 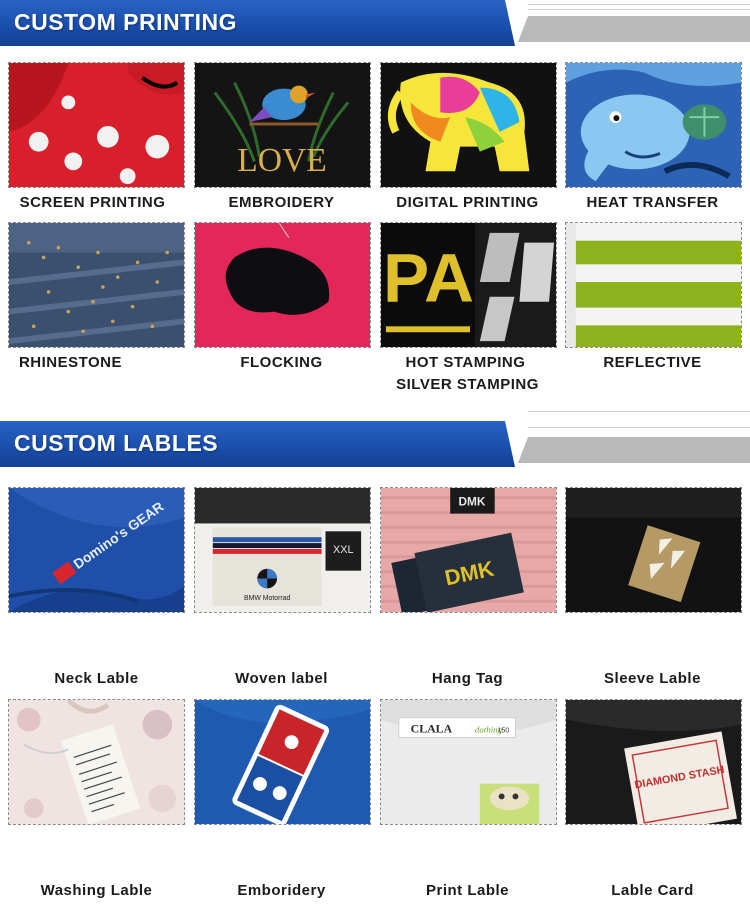 I want to click on rhinestone-image, so click(x=96, y=285).